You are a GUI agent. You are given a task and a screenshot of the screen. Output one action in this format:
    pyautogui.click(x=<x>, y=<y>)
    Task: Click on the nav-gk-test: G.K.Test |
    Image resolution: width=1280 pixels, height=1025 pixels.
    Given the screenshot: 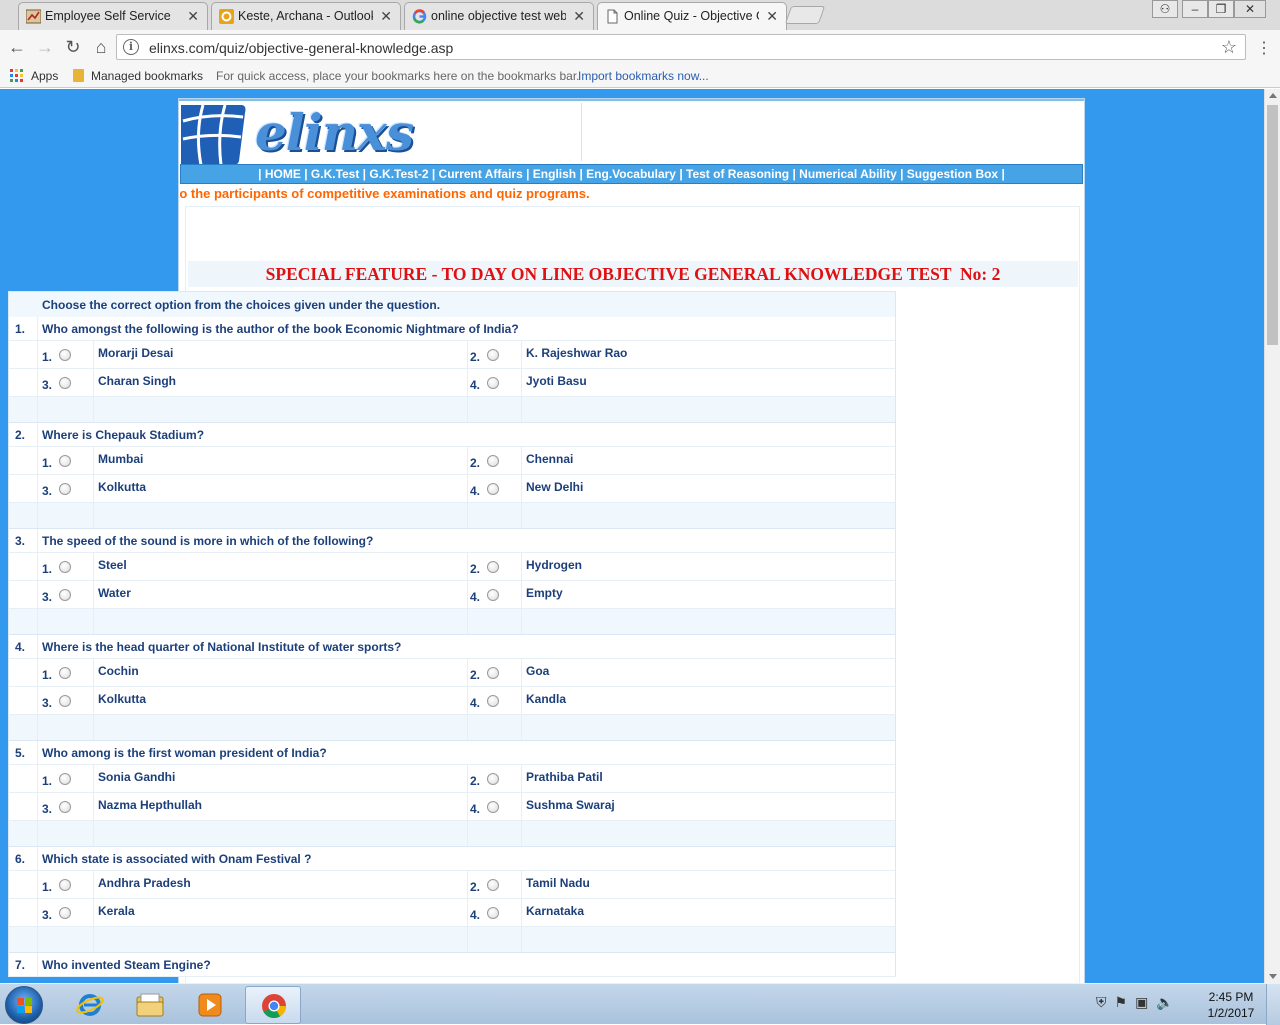 What is the action you would take?
    pyautogui.click(x=337, y=174)
    